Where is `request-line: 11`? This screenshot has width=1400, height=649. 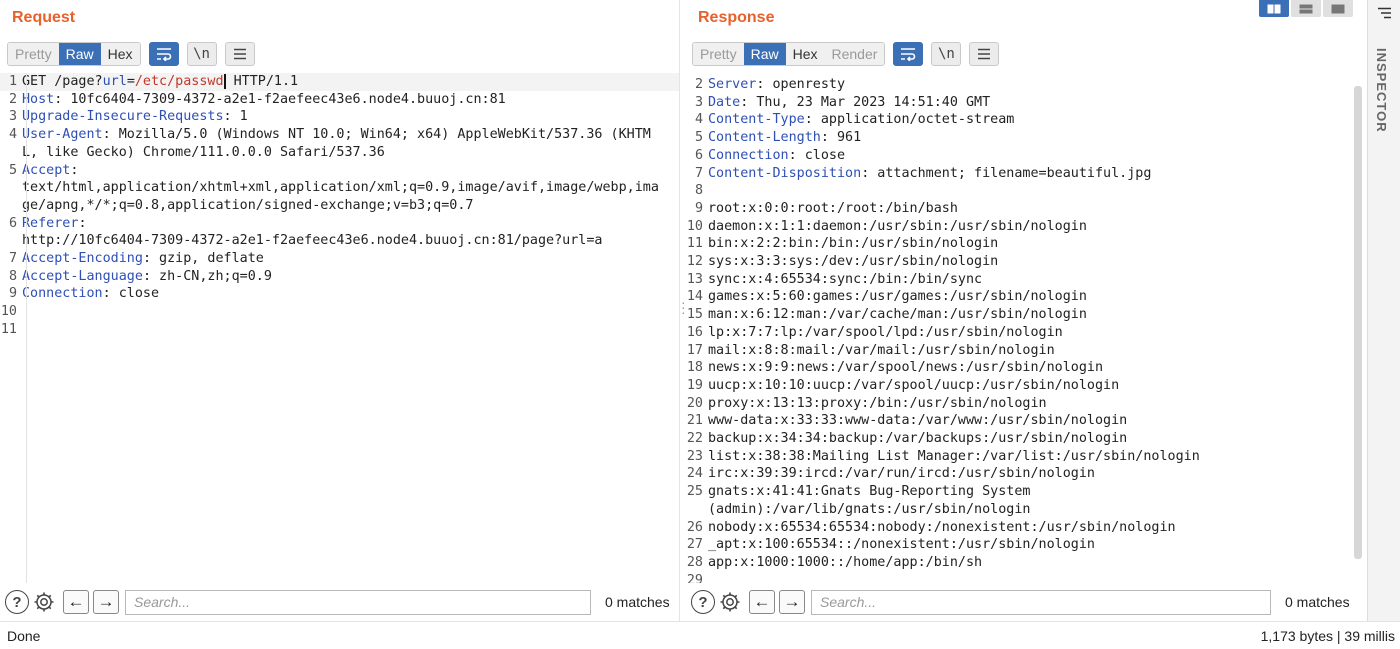 request-line: 11 is located at coordinates (339, 330).